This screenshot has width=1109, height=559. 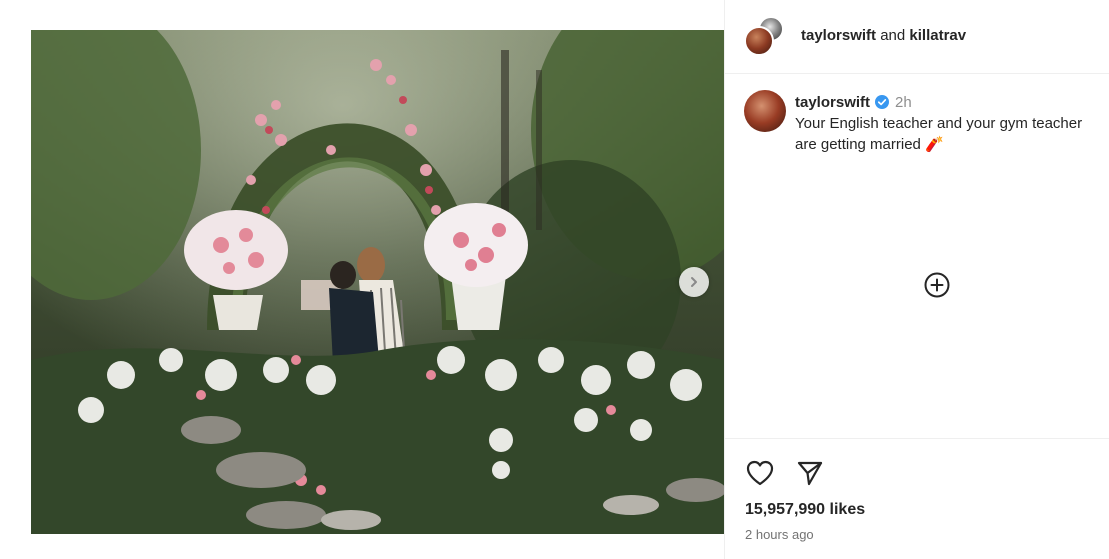 I want to click on caption-avatar, so click(x=765, y=111).